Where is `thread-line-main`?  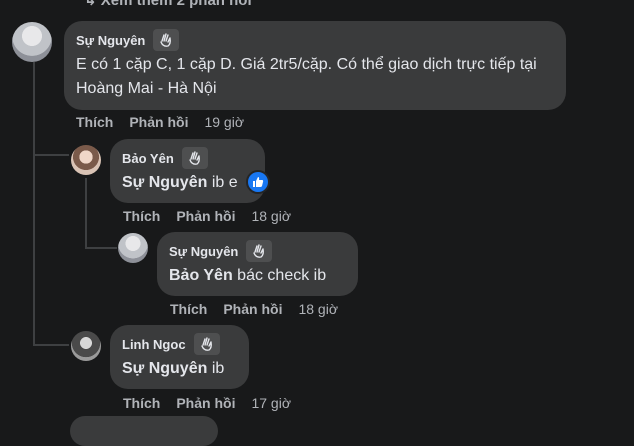
thread-line-main is located at coordinates (34, 203).